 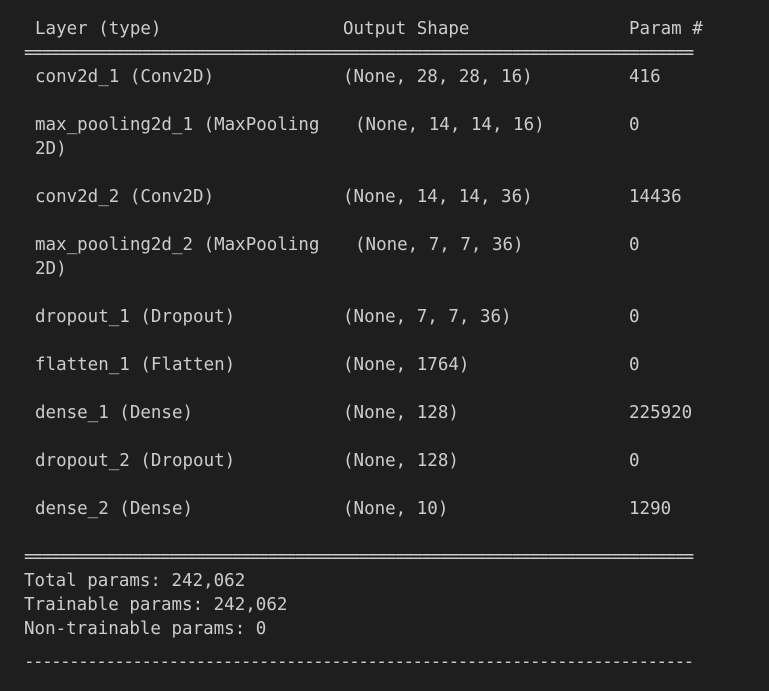 I want to click on layer-name: flatten_1 (Flatten), so click(x=135, y=365).